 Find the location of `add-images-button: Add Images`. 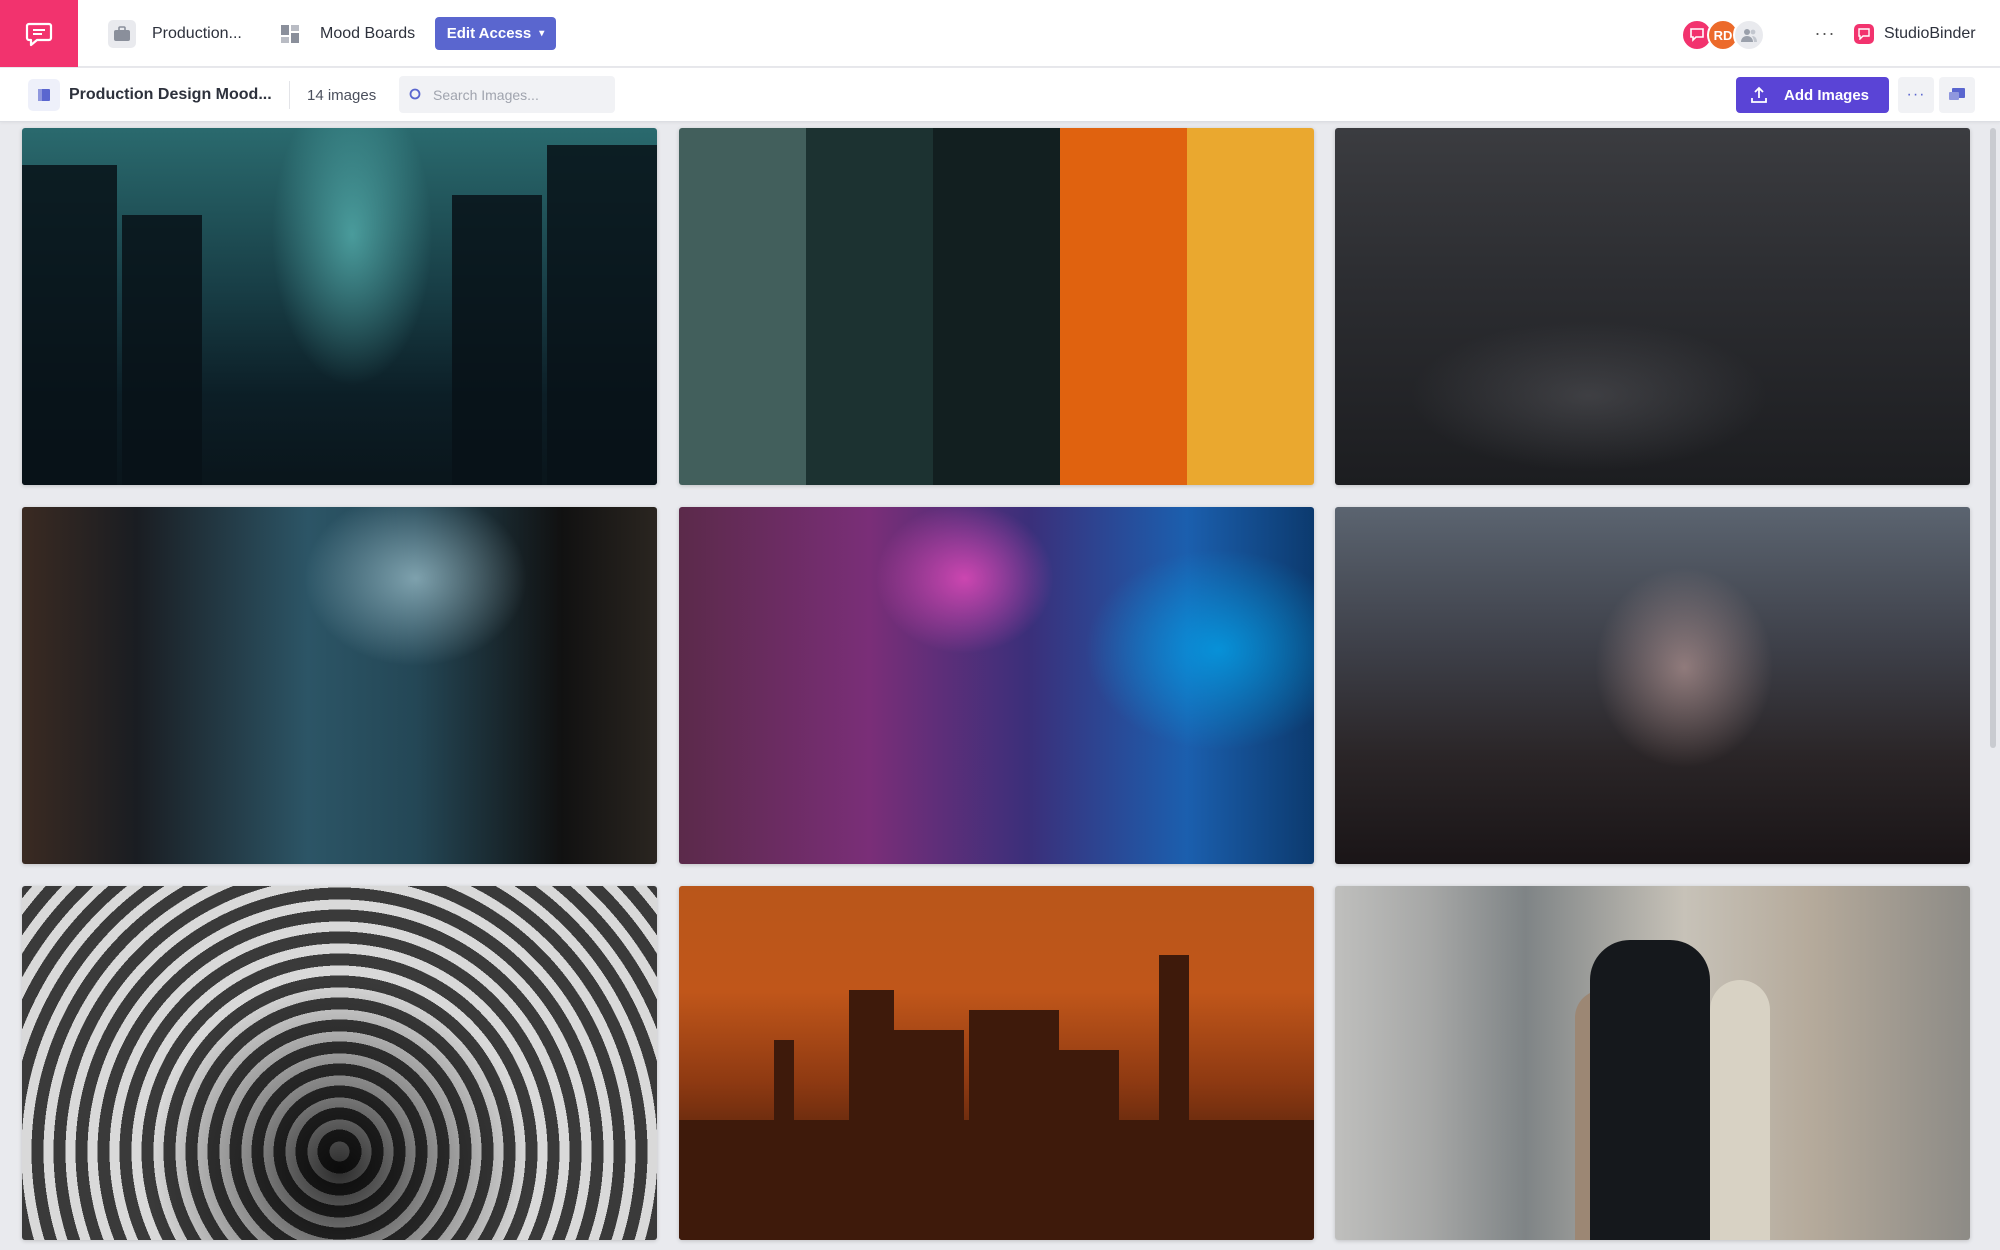

add-images-button: Add Images is located at coordinates (1812, 95).